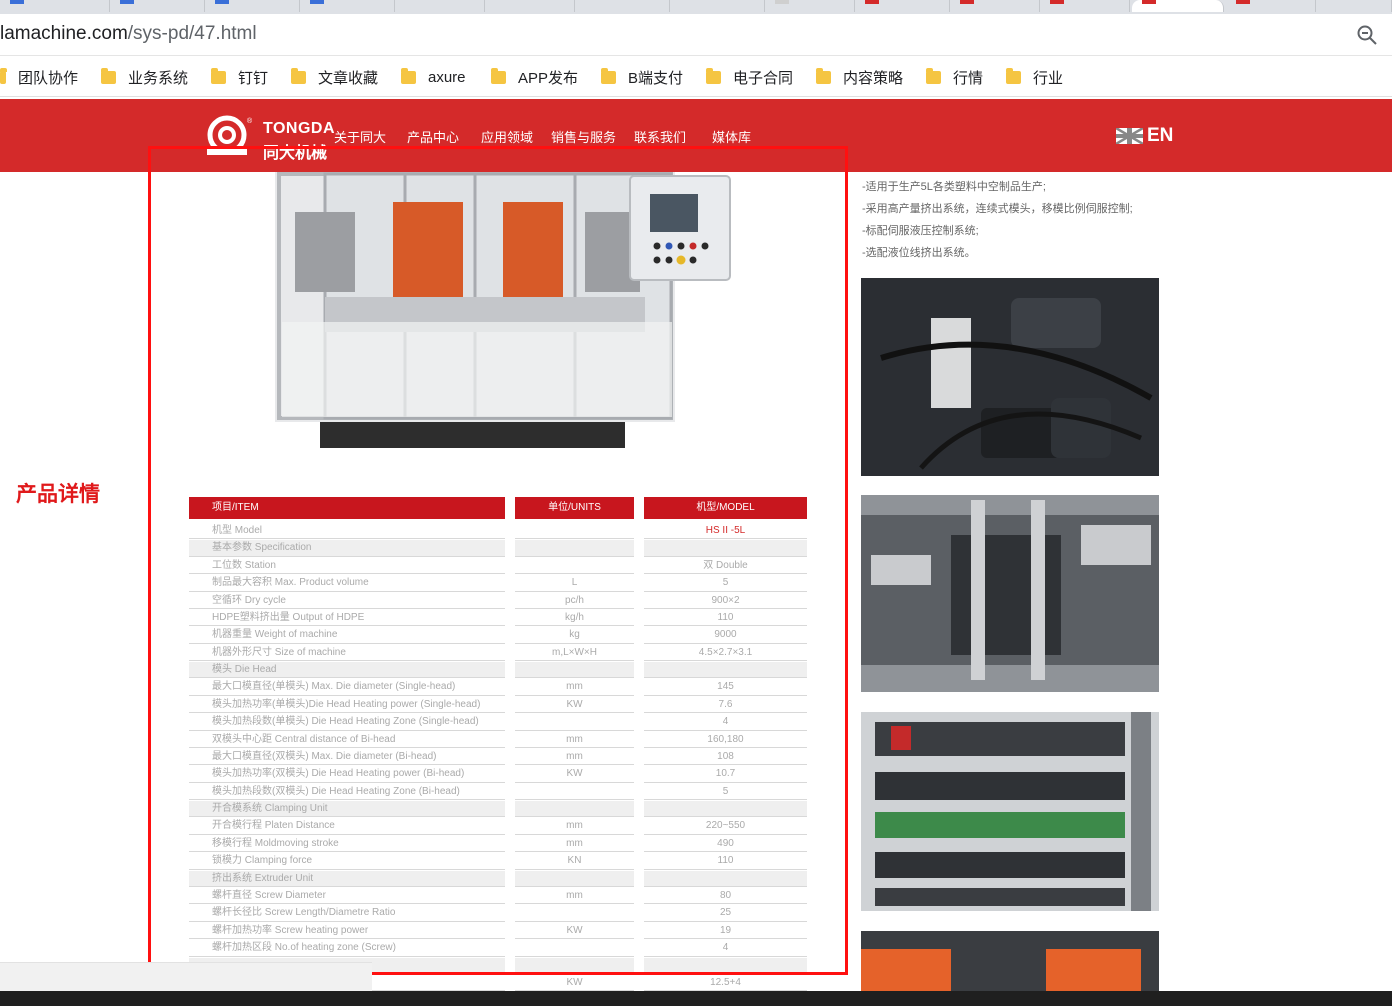  Describe the element at coordinates (48, 78) in the screenshot. I see `bookmark-label: 团队协作` at that location.